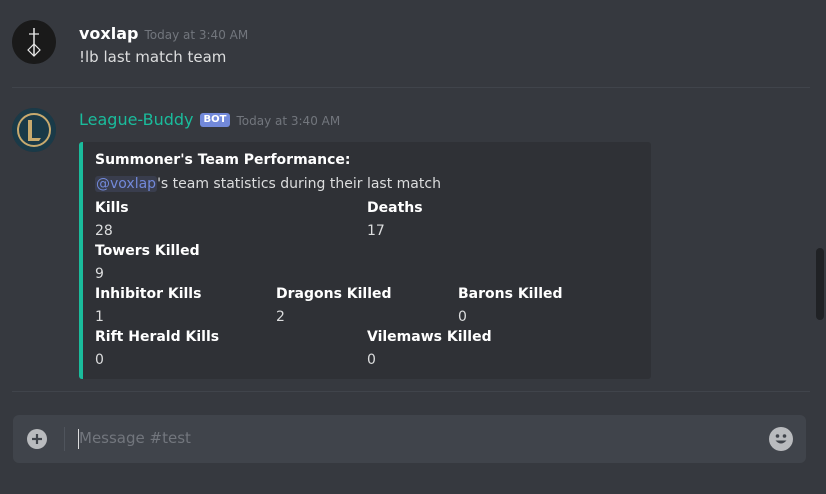 The image size is (826, 494). What do you see at coordinates (157, 337) in the screenshot?
I see `field-name: Rift Herald Kills` at bounding box center [157, 337].